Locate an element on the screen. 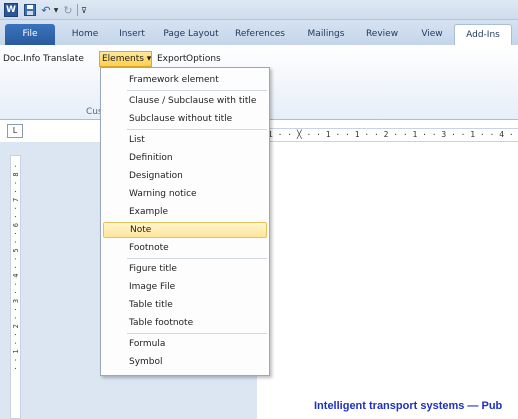 The image size is (518, 419). menu-item-warning-notice: Warning notice is located at coordinates (185, 194).